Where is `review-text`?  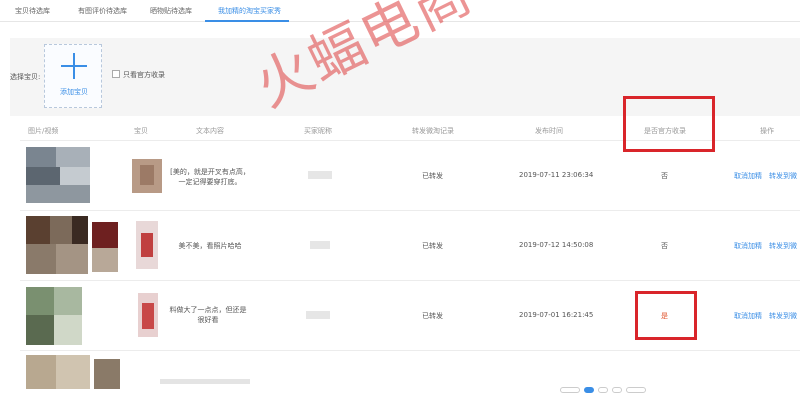
review-text is located at coordinates (205, 381).